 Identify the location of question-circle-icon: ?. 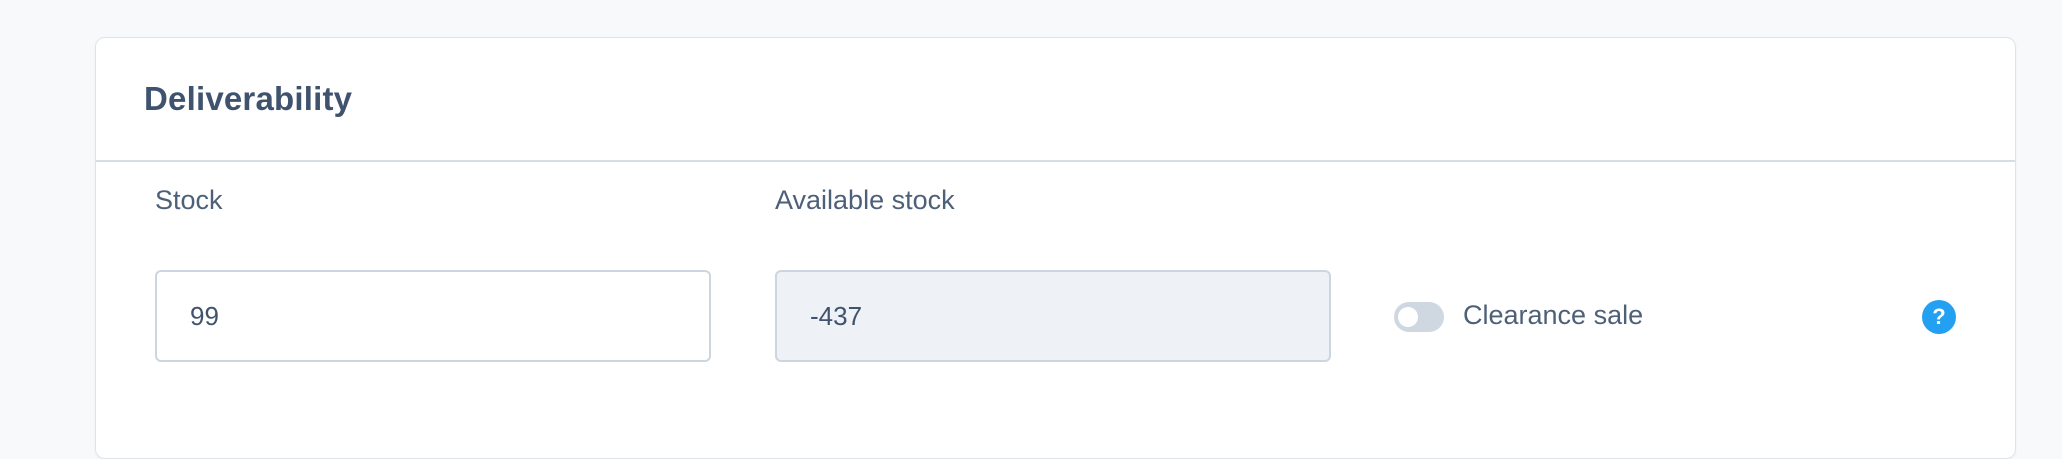
(1939, 317).